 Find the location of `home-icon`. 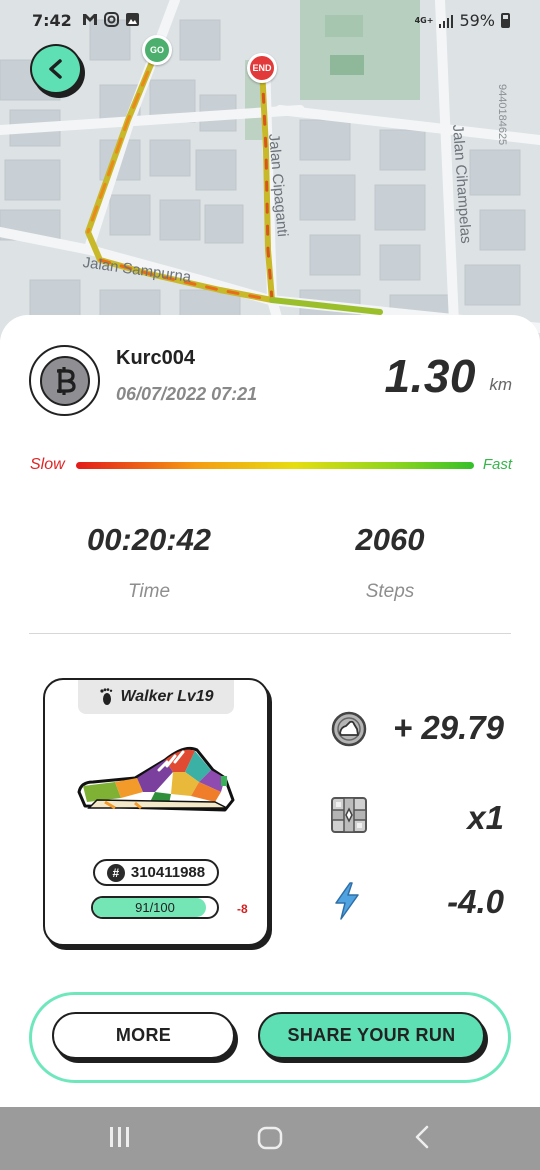

home-icon is located at coordinates (270, 1138).